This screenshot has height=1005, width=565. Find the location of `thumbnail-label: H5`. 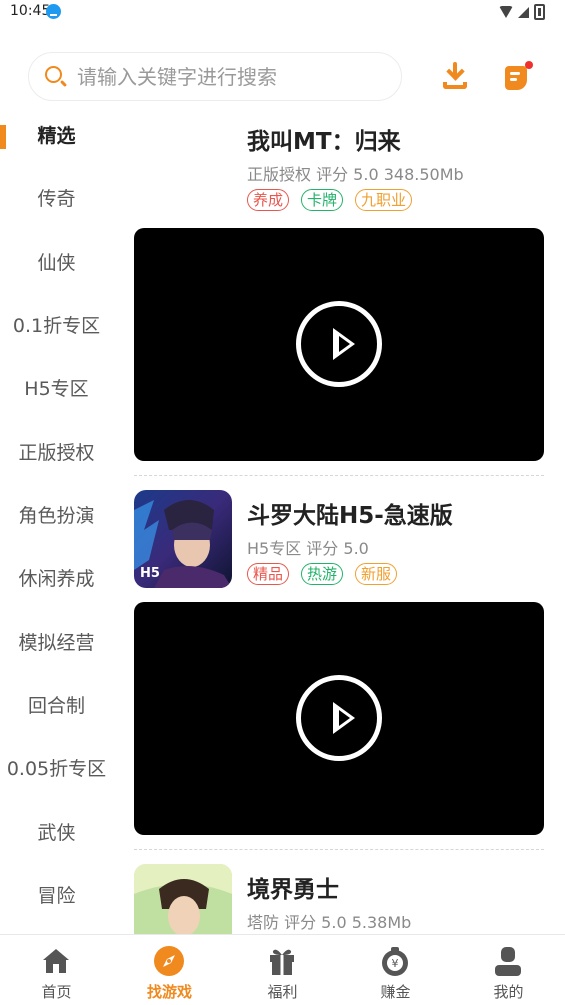

thumbnail-label: H5 is located at coordinates (150, 573).